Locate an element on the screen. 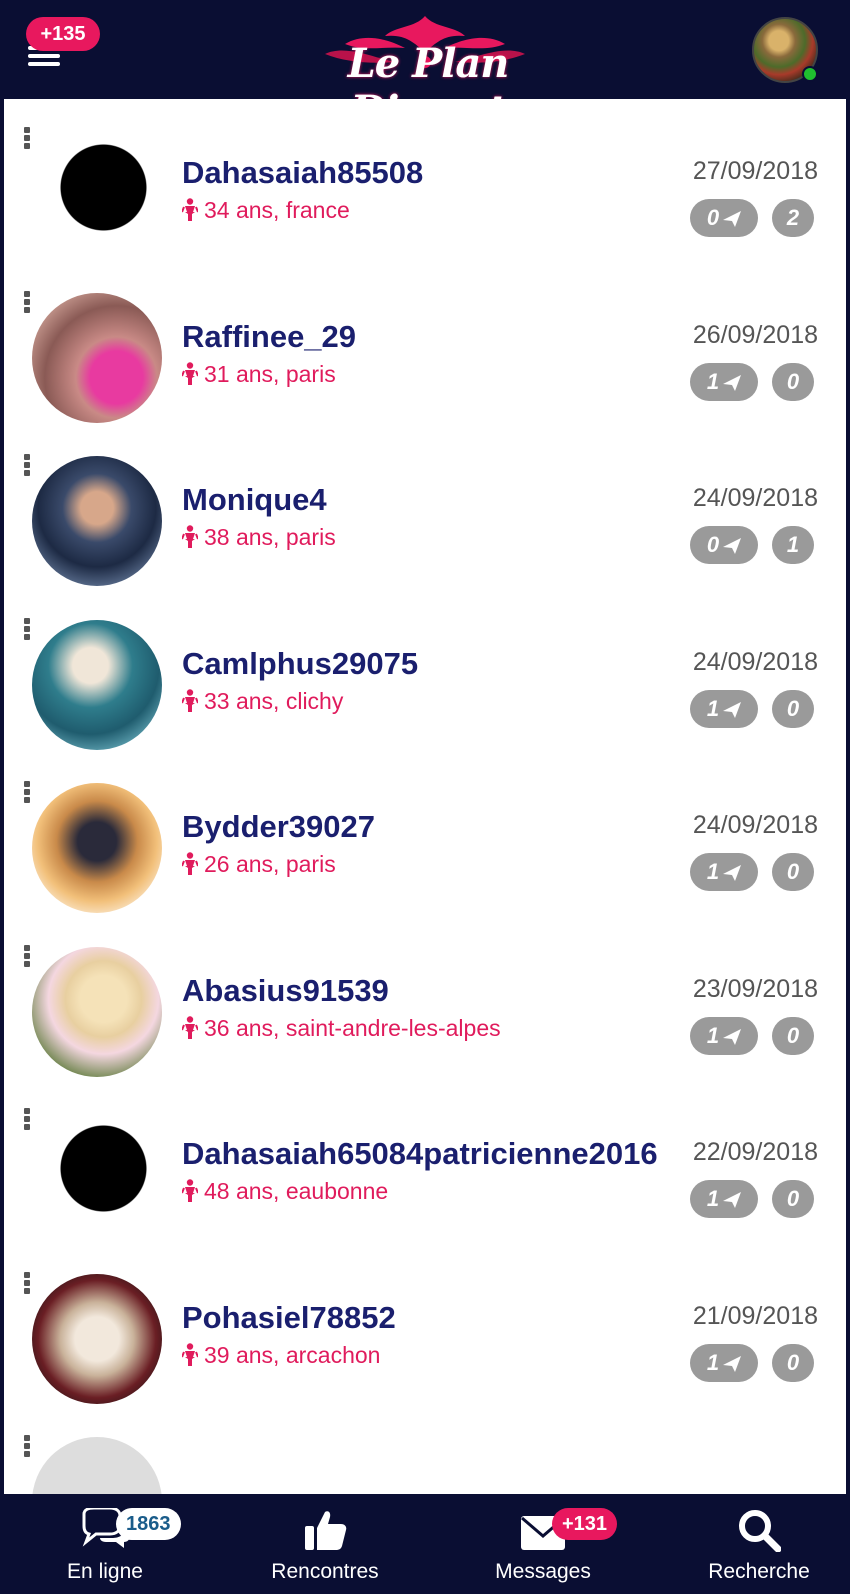  search-icon is located at coordinates (760, 1531).